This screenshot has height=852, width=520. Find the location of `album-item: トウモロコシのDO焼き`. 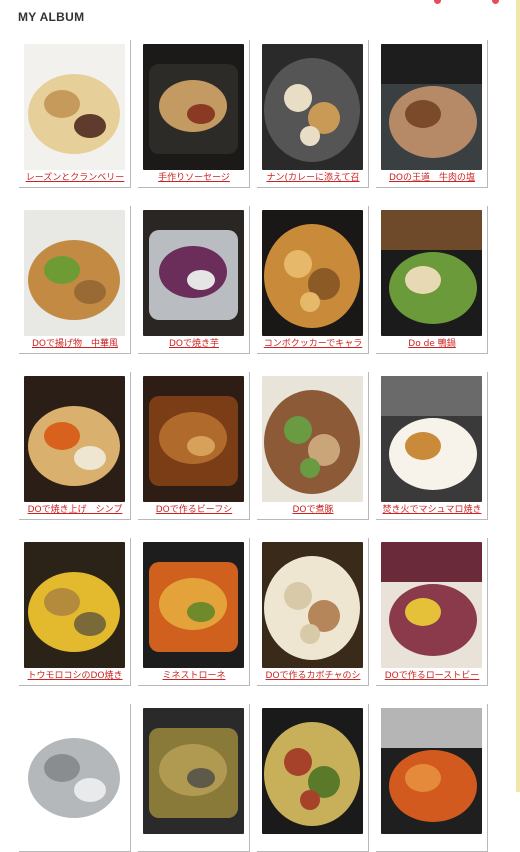

album-item: トウモロコシのDO焼き is located at coordinates (75, 612).